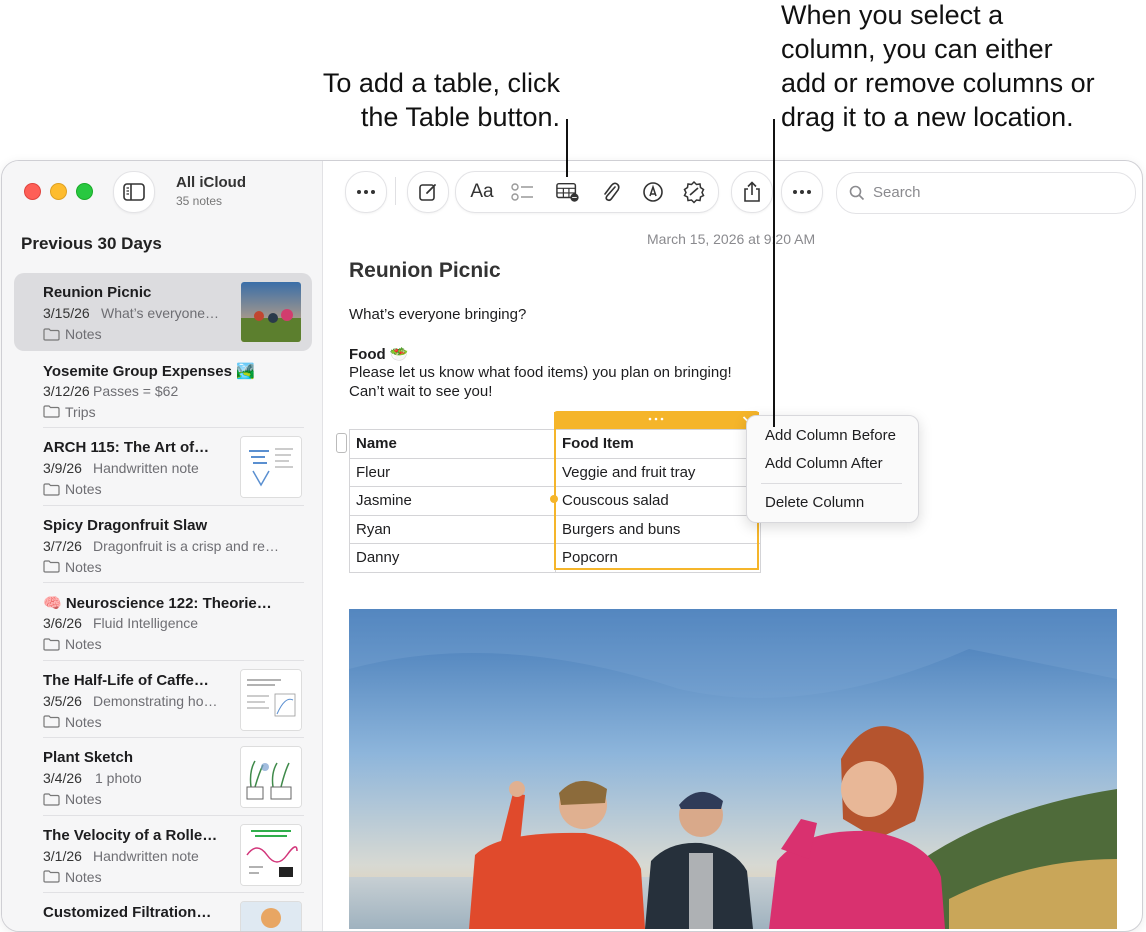 Image resolution: width=1146 pixels, height=932 pixels. Describe the element at coordinates (568, 192) in the screenshot. I see `table-button` at that location.